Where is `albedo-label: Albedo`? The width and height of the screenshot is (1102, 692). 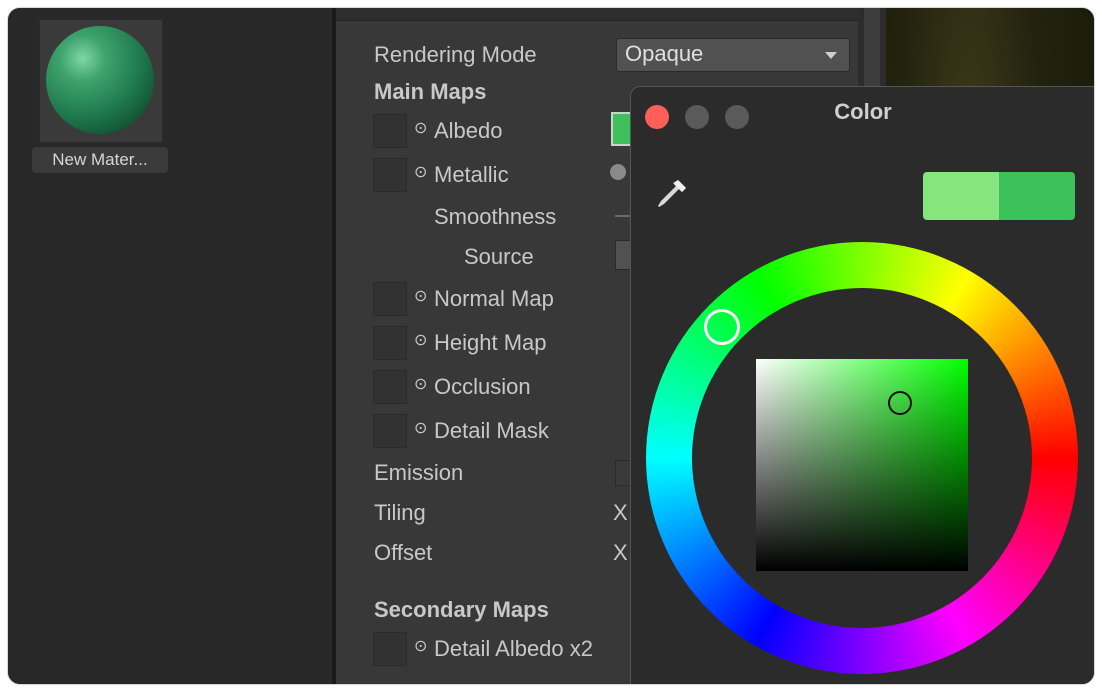
albedo-label: Albedo is located at coordinates (468, 130).